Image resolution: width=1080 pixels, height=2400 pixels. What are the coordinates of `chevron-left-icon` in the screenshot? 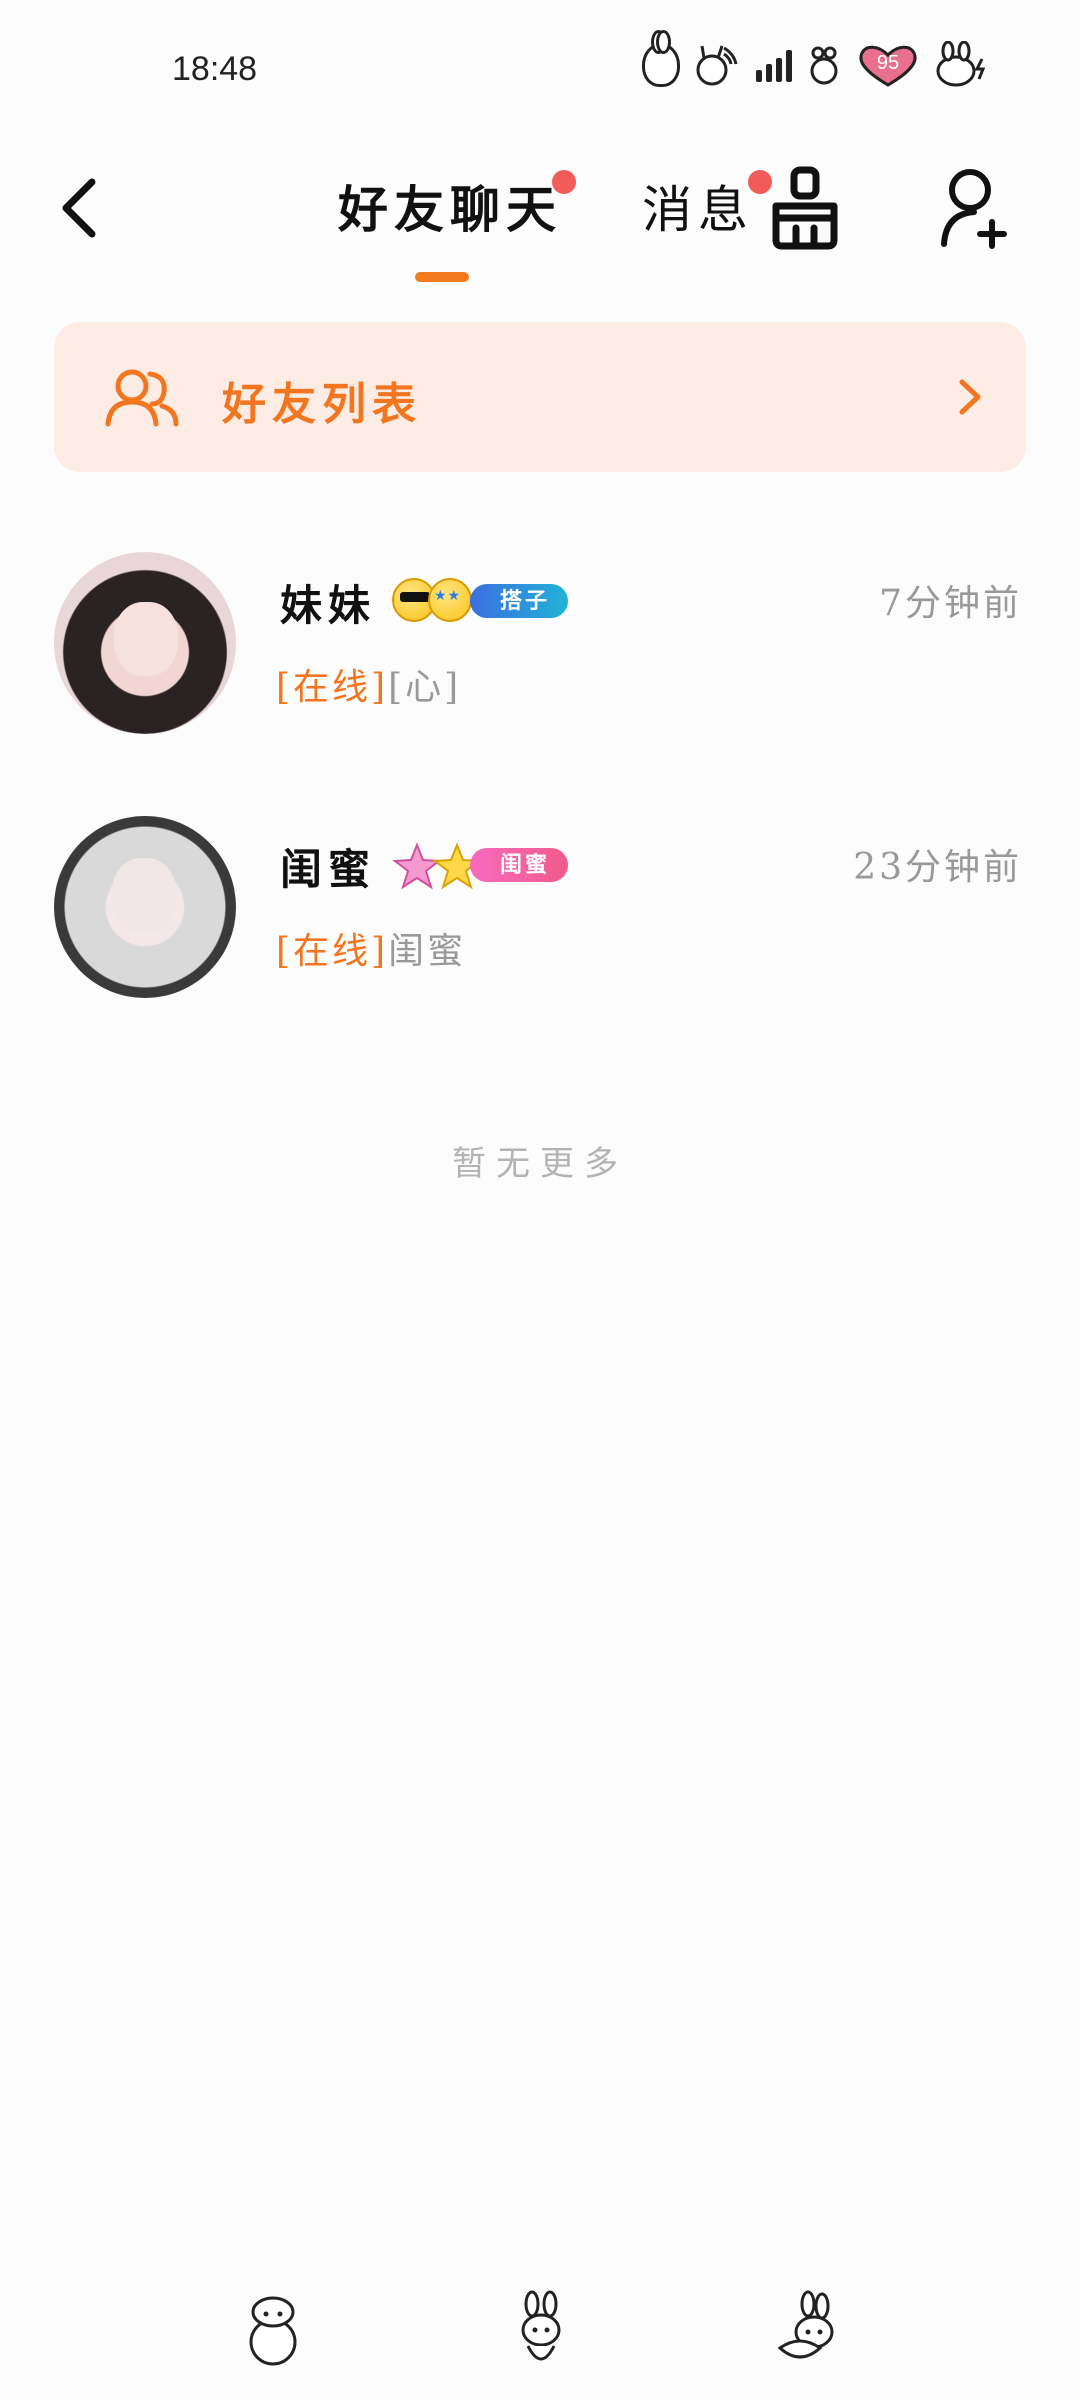 It's located at (79, 208).